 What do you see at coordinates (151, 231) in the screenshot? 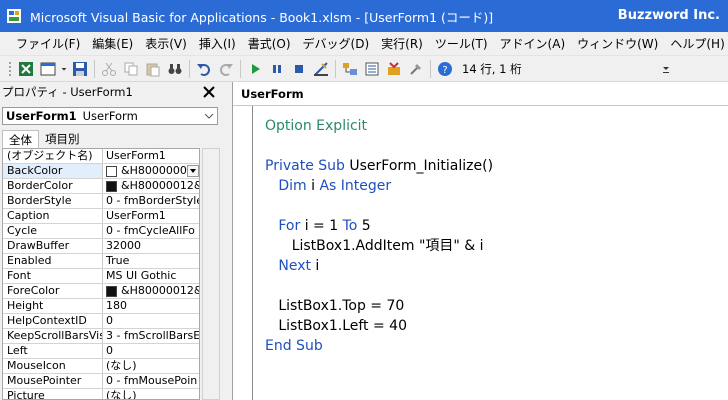
I see `property-value: 0 - fmCycleAllFo` at bounding box center [151, 231].